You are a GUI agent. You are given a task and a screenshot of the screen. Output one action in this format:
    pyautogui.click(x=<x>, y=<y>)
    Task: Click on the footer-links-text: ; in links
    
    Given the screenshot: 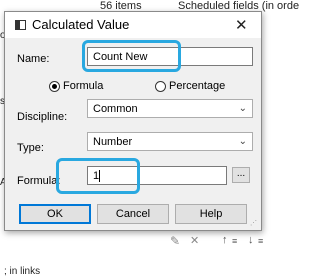 What is the action you would take?
    pyautogui.click(x=22, y=271)
    